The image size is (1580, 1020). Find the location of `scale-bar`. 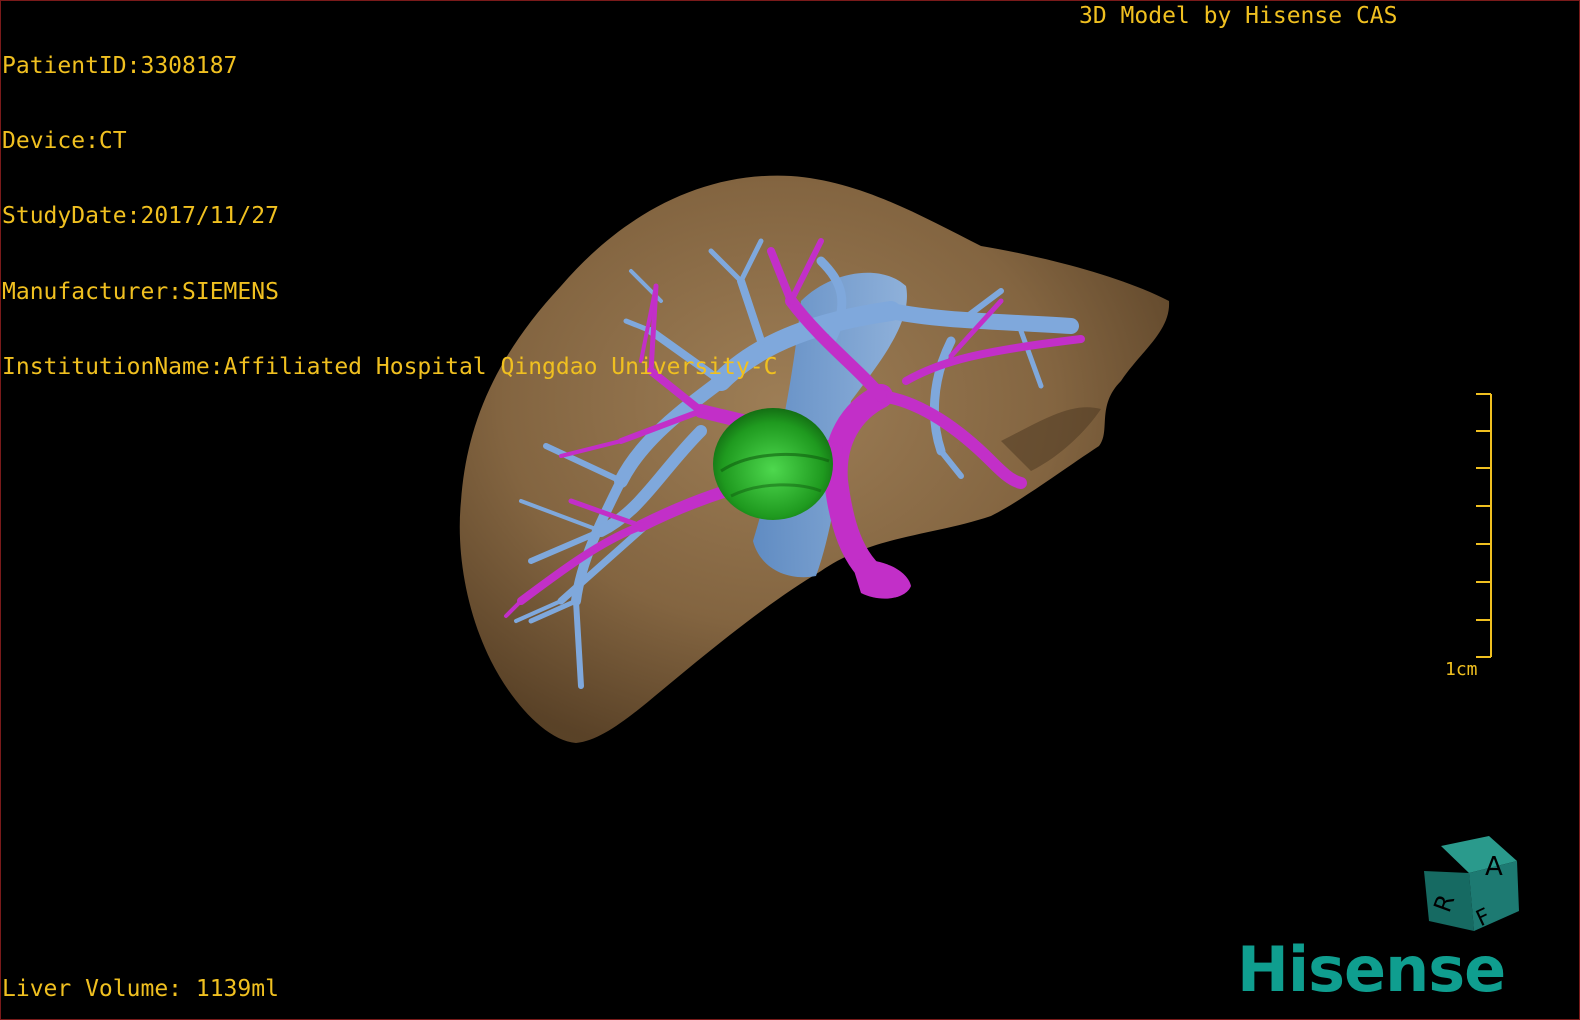

scale-bar is located at coordinates (1484, 525).